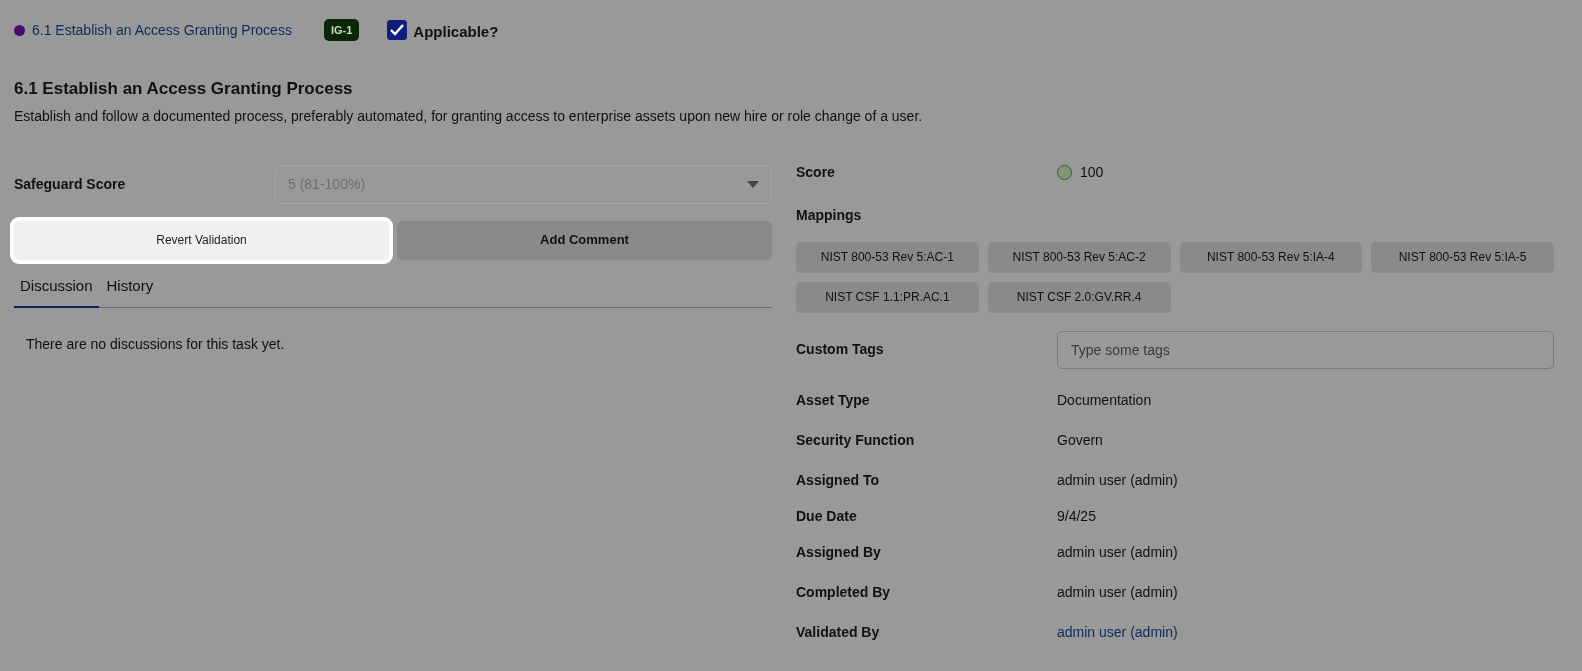 The height and width of the screenshot is (671, 1582). Describe the element at coordinates (887, 257) in the screenshot. I see `mapping-tag: NIST 800-53 Rev 5:AC-1` at that location.